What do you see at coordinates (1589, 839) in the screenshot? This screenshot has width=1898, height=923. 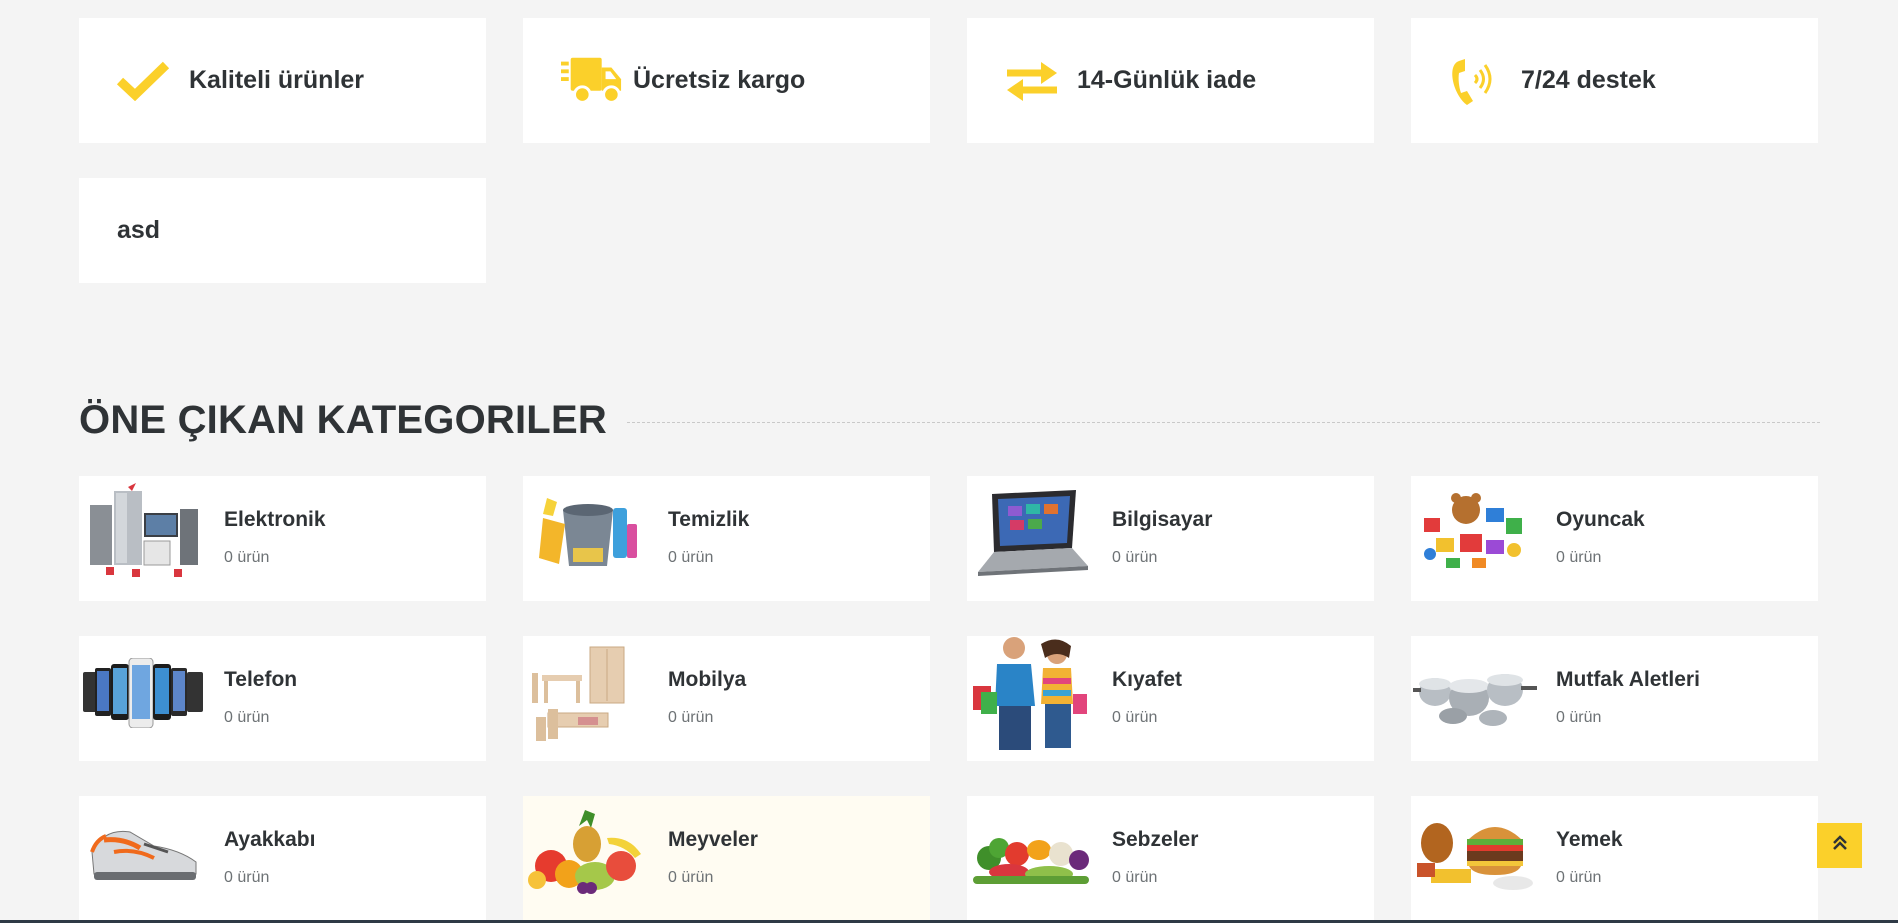 I see `category-name: Yemek` at bounding box center [1589, 839].